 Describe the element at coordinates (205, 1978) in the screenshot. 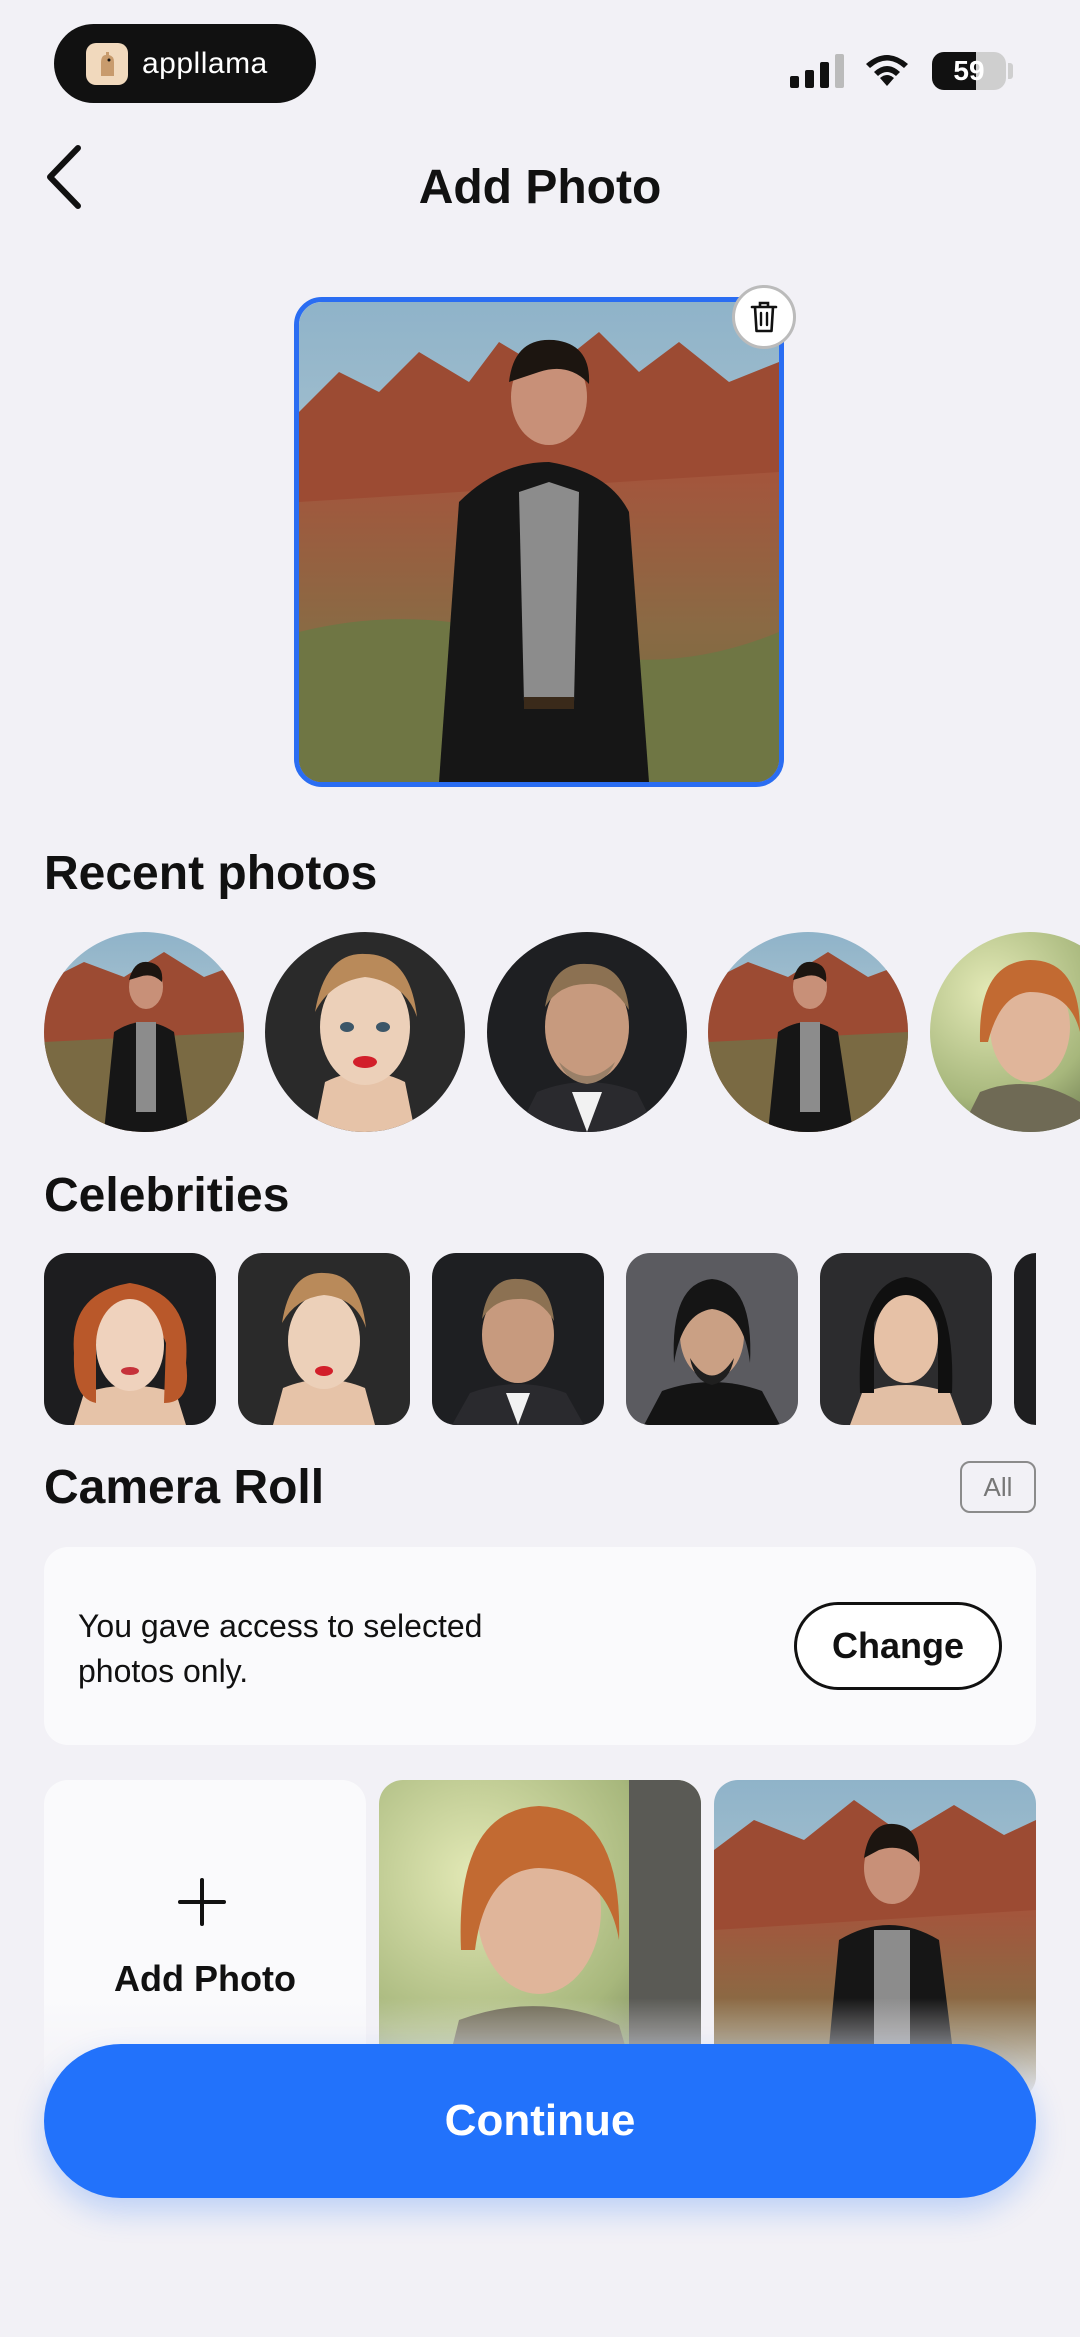

I see `add-photo-label: Add Photo` at that location.